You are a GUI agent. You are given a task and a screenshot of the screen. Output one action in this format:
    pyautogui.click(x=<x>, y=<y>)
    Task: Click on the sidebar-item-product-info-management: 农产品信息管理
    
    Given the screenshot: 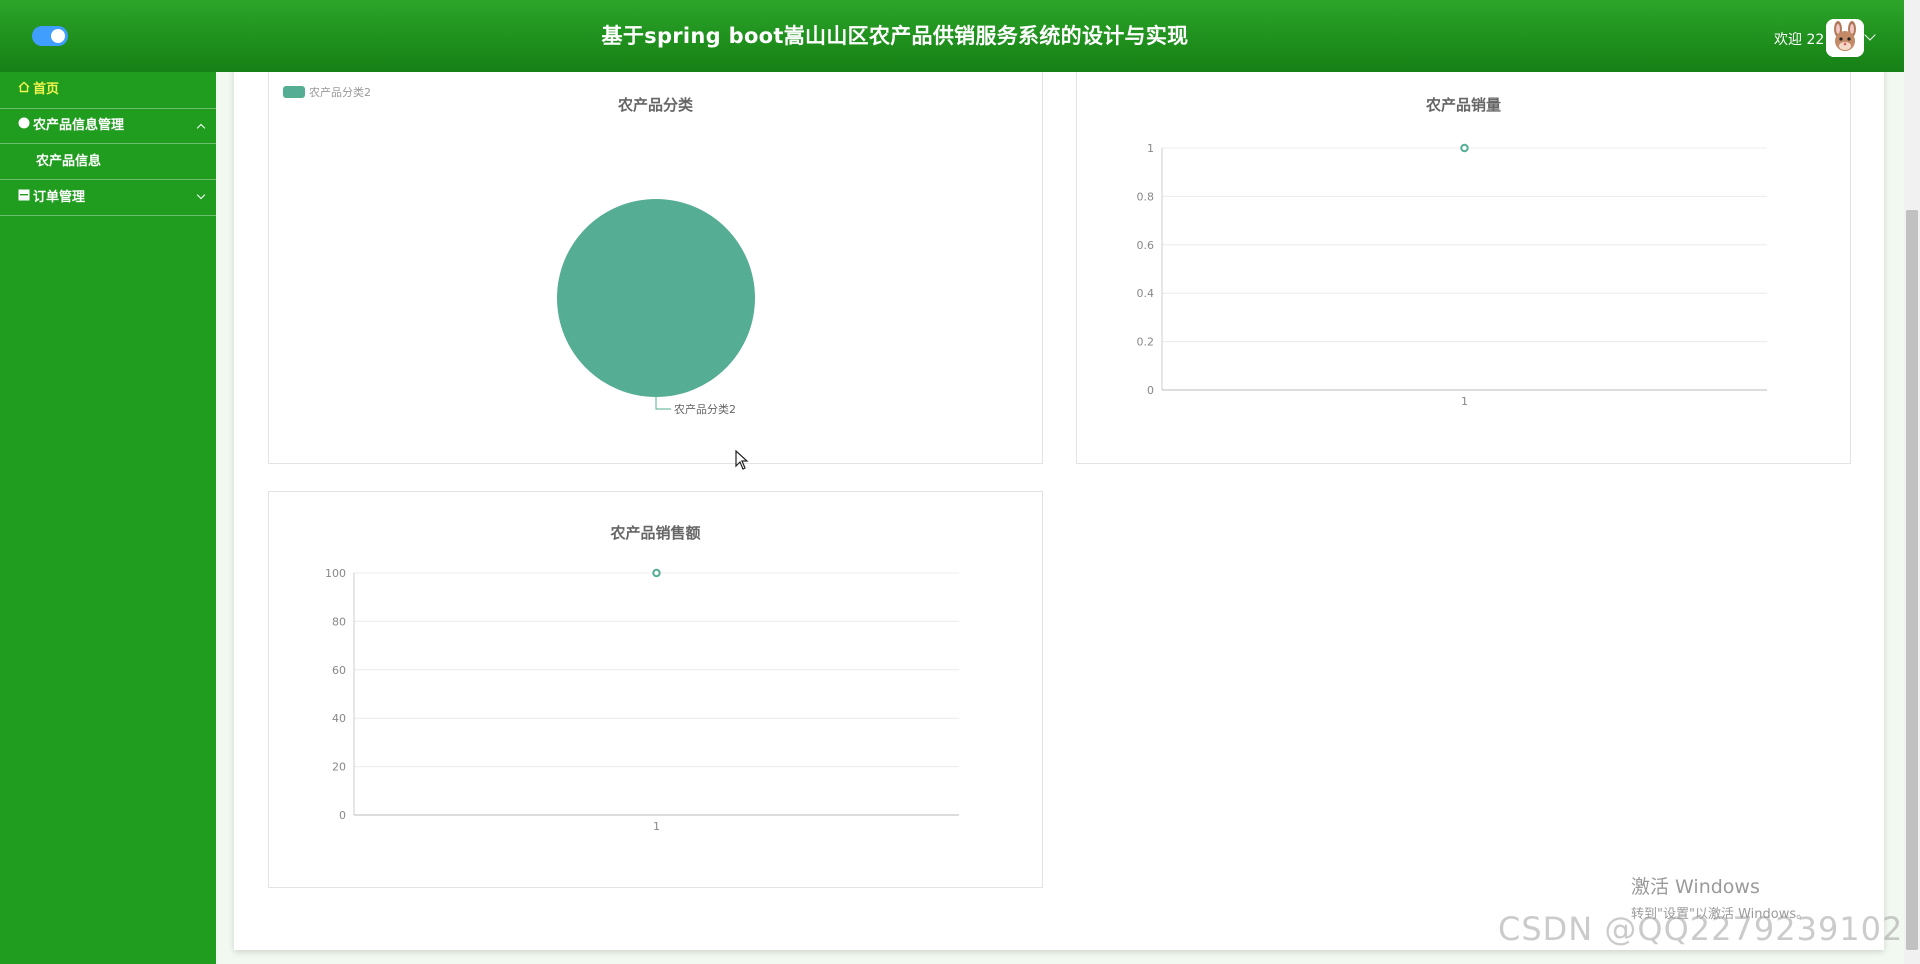 What is the action you would take?
    pyautogui.click(x=108, y=126)
    